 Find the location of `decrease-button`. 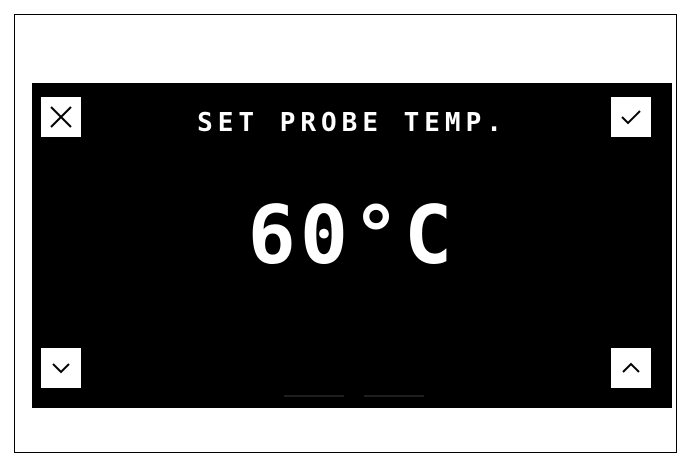

decrease-button is located at coordinates (61, 368).